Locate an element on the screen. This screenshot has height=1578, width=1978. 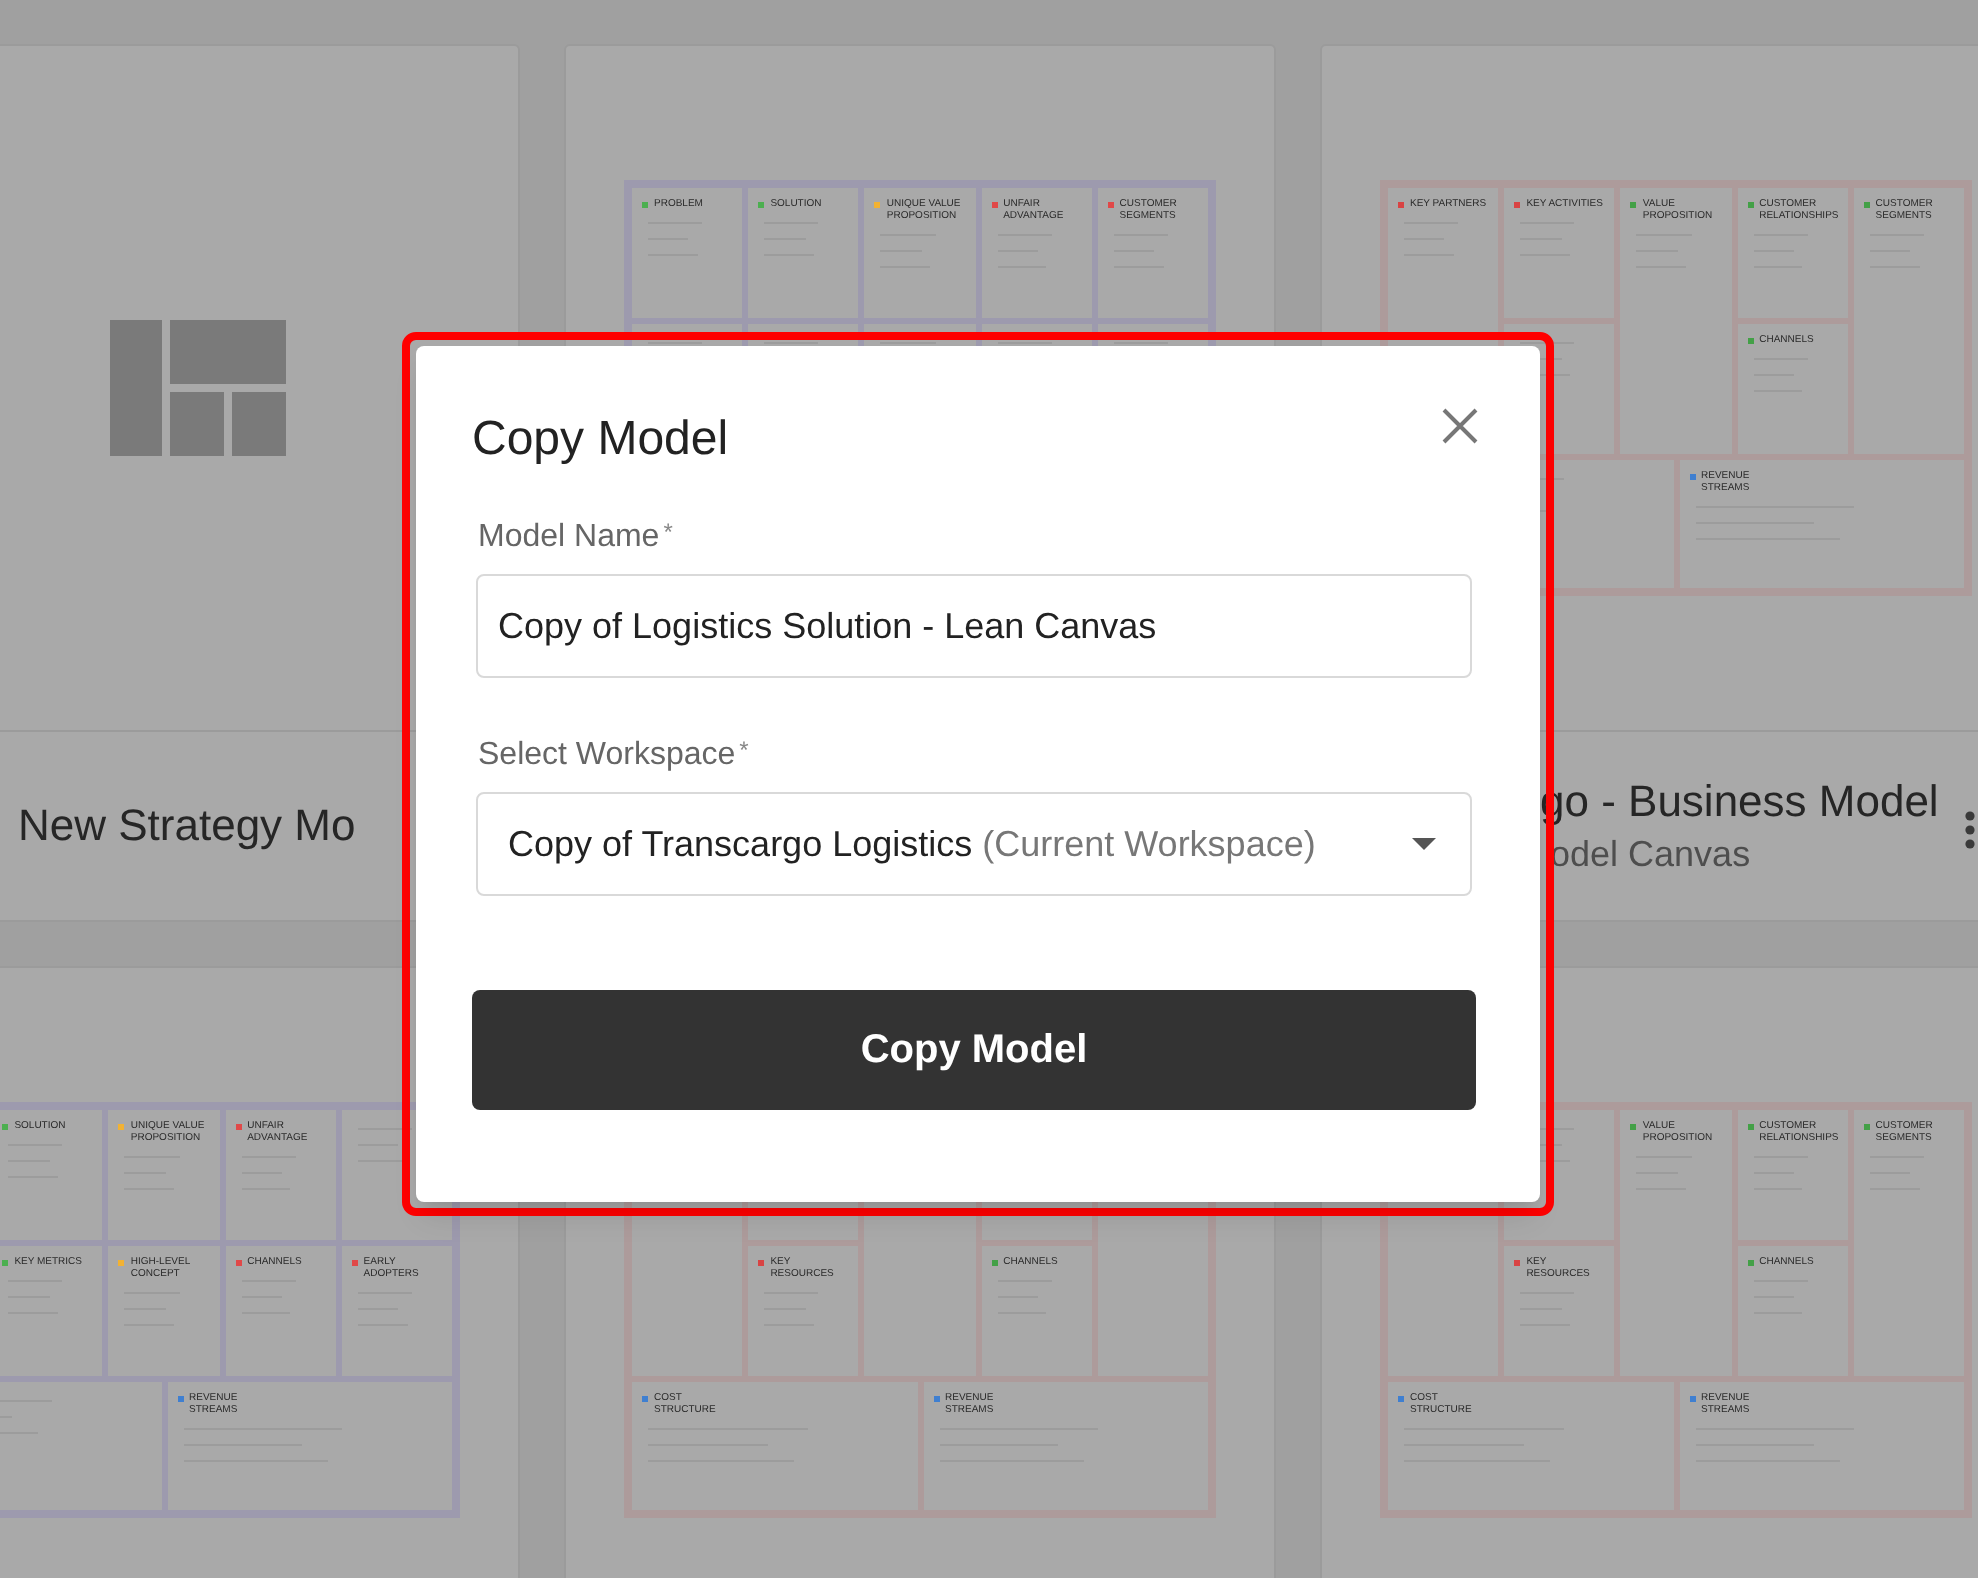
caret-icon is located at coordinates (1424, 844).